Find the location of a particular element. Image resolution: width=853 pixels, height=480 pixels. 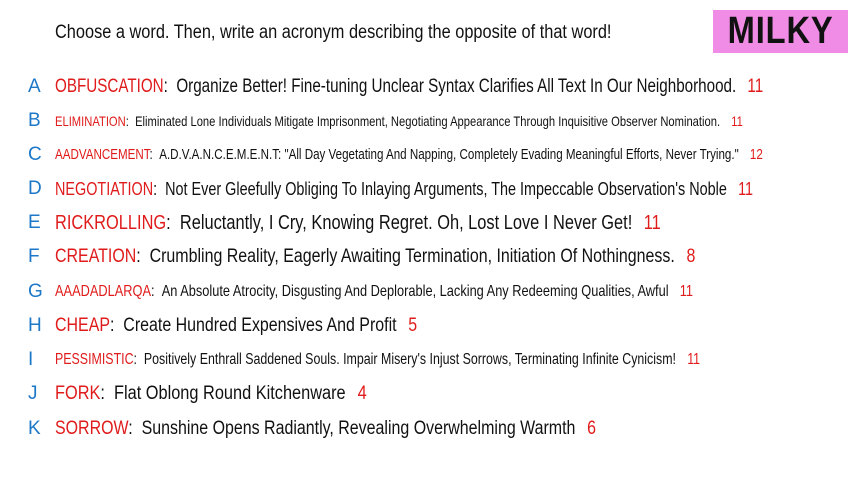

source-word: ELIMINATION is located at coordinates (90, 121).